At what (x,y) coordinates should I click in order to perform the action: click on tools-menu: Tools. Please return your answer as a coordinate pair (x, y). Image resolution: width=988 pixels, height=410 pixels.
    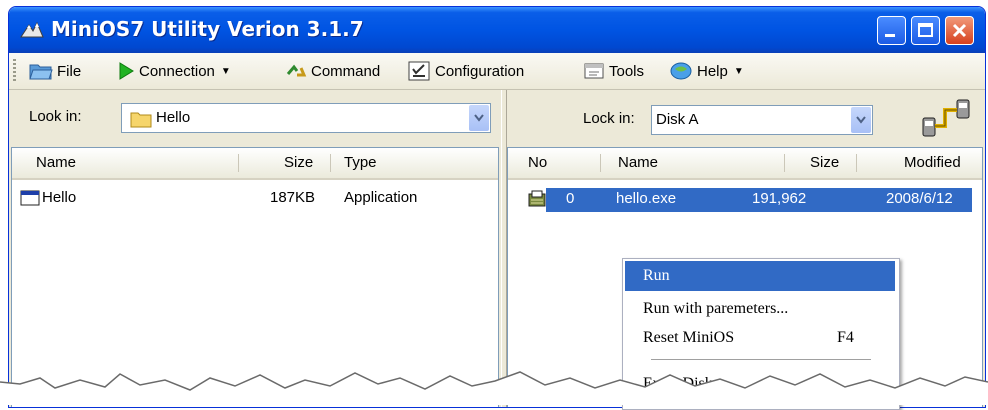
    Looking at the image, I should click on (613, 71).